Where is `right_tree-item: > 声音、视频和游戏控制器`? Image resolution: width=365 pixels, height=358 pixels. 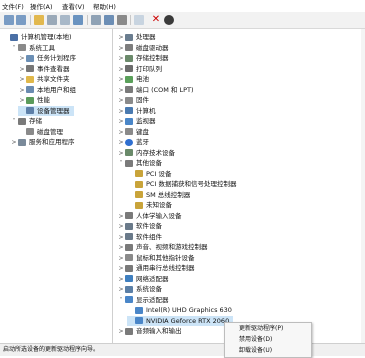
right_tree-item: > 声音、视频和游戏控制器 is located at coordinates (162, 247).